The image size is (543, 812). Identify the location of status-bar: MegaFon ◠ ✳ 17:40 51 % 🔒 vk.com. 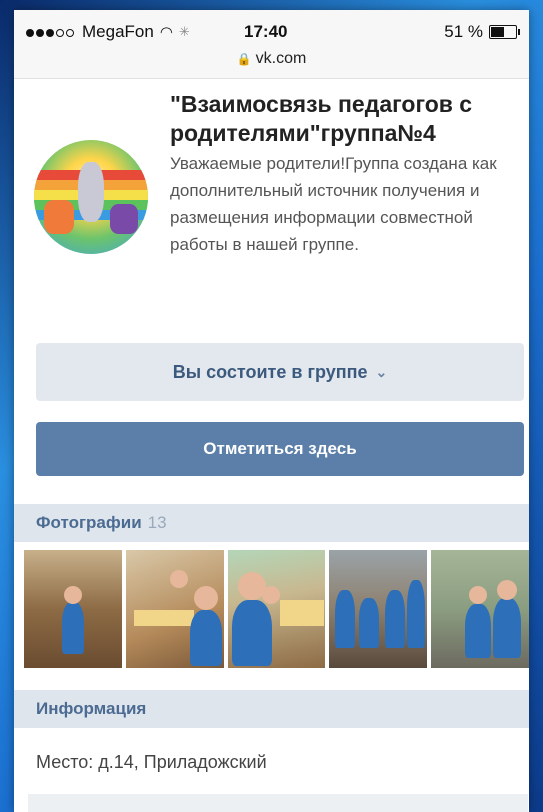
(271, 44).